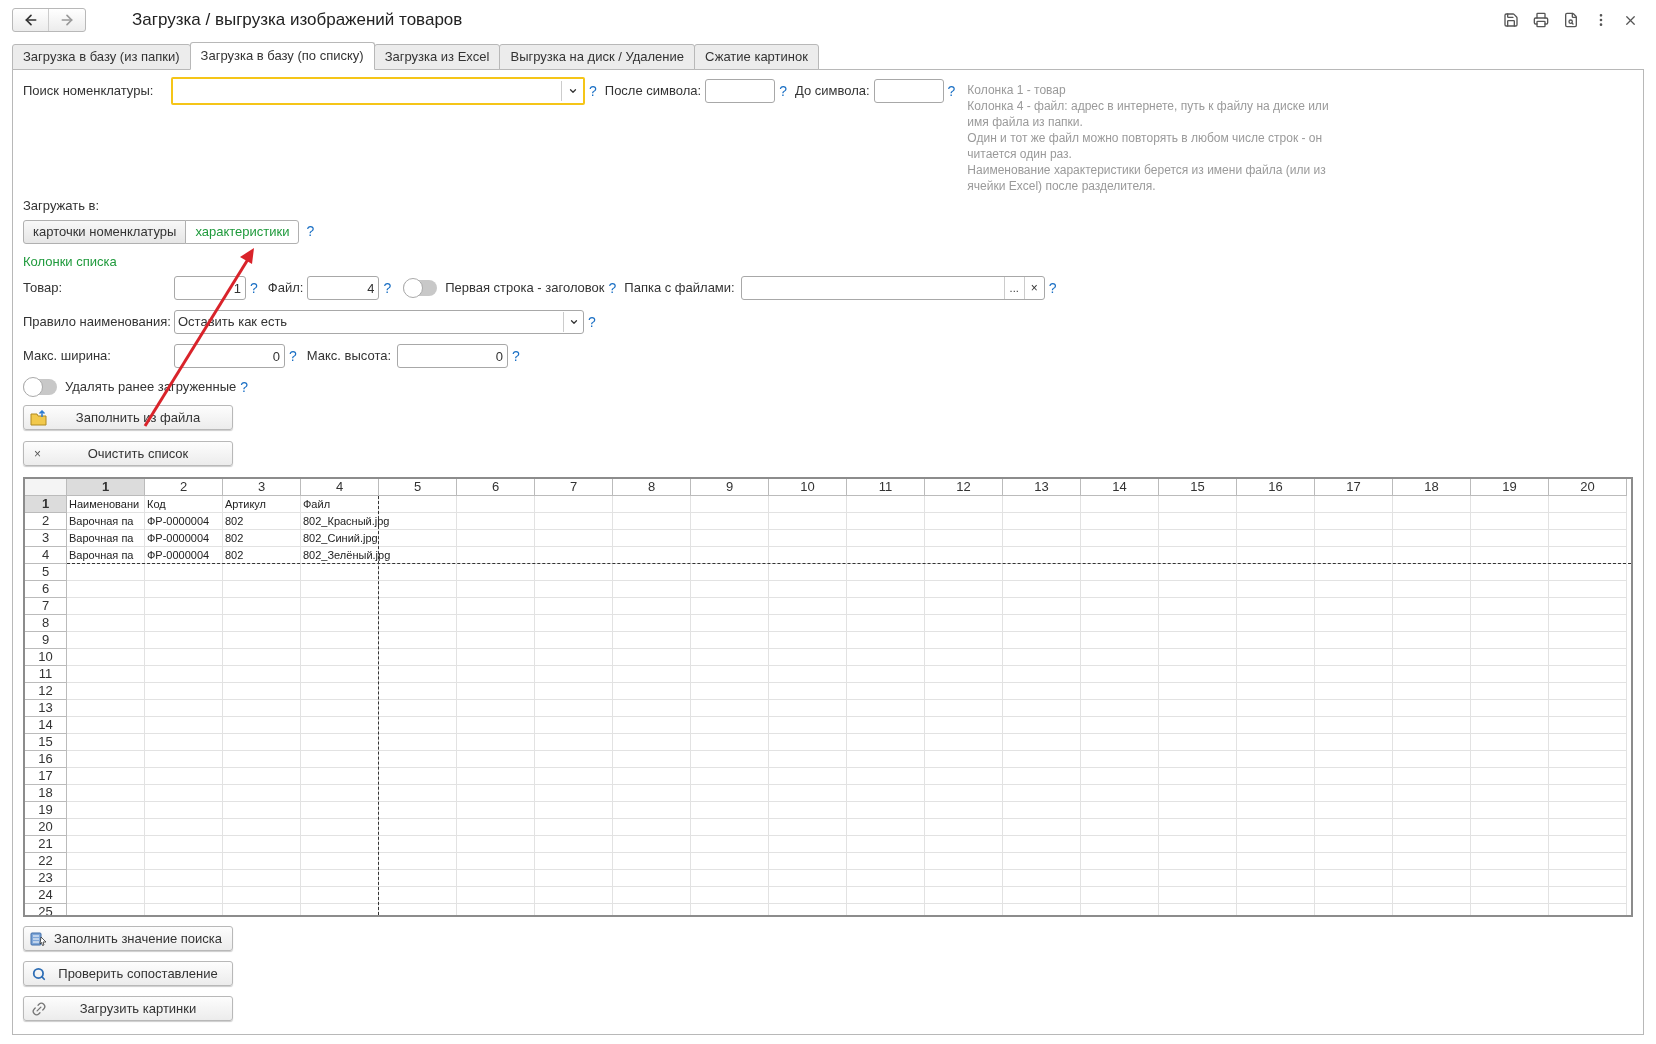 This screenshot has width=1656, height=1044. What do you see at coordinates (89, 91) in the screenshot?
I see `field-label: Поиск номенклатуры:` at bounding box center [89, 91].